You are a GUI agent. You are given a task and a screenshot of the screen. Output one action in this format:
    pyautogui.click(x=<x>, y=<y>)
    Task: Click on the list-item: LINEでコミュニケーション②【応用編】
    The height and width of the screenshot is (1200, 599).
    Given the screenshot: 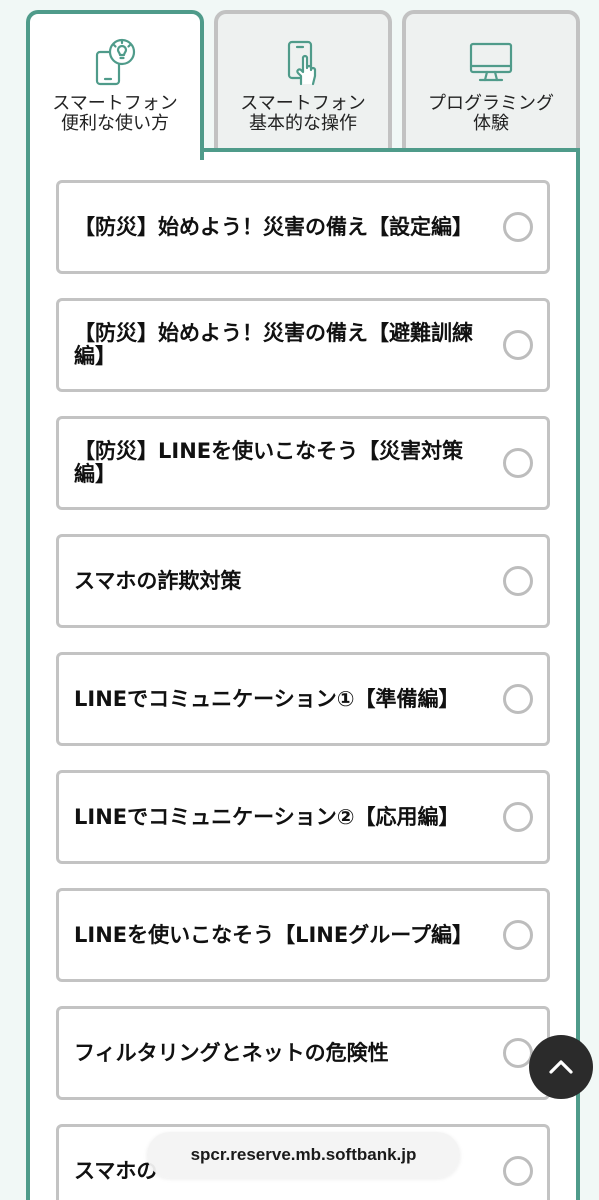 What is the action you would take?
    pyautogui.click(x=303, y=817)
    